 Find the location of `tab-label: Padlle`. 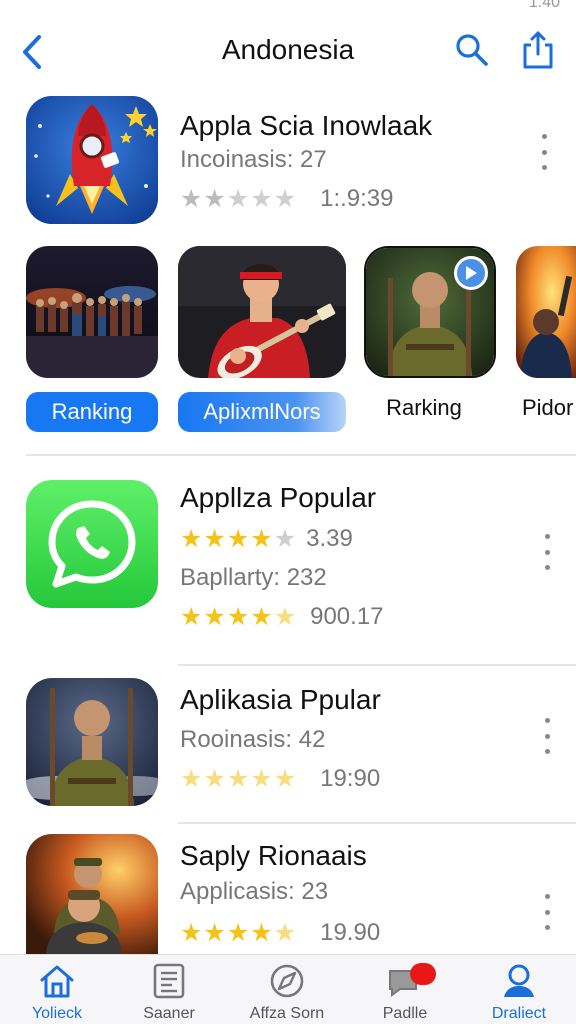

tab-label: Padlle is located at coordinates (405, 1013).